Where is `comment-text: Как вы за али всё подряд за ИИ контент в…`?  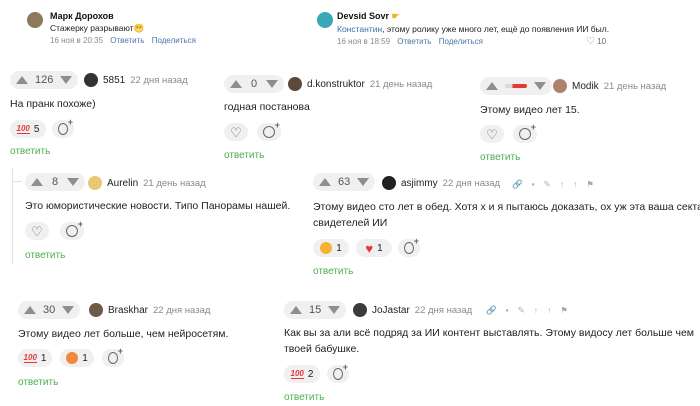 comment-text: Как вы за али всё подряд за ИИ контент в… is located at coordinates (489, 333).